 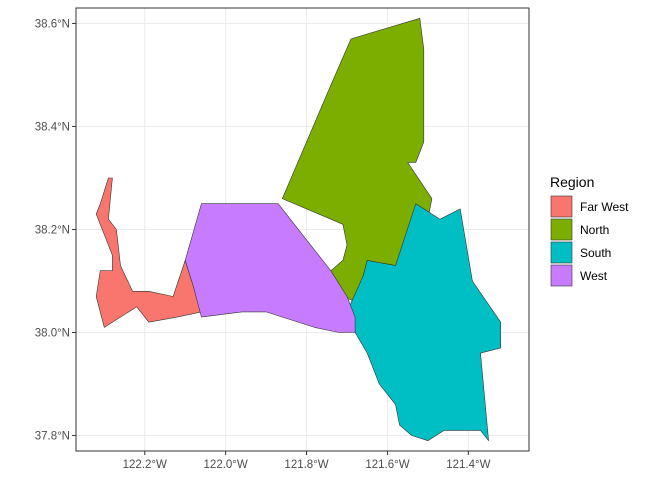 I want to click on y-tick-label-2: 38.2°N, so click(x=52, y=231).